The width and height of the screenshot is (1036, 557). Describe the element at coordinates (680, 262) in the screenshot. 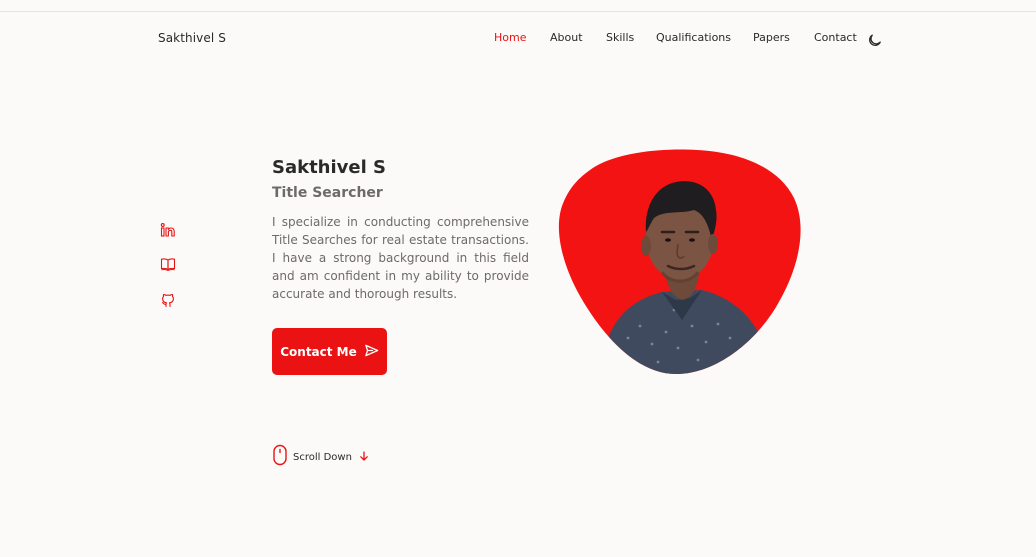

I see `profile-photo` at that location.